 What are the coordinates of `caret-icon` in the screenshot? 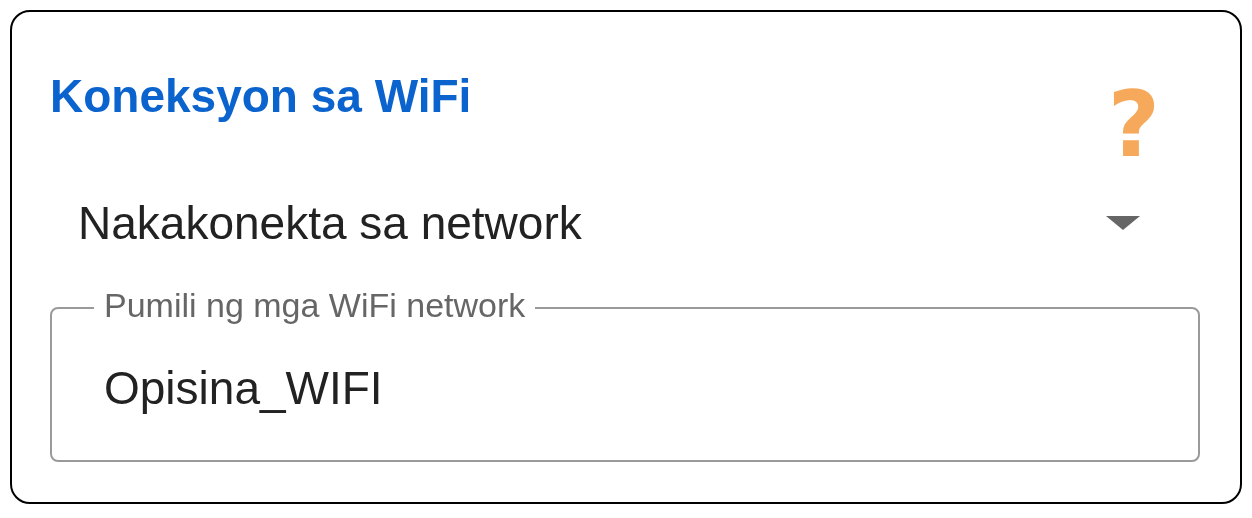 It's located at (1123, 222).